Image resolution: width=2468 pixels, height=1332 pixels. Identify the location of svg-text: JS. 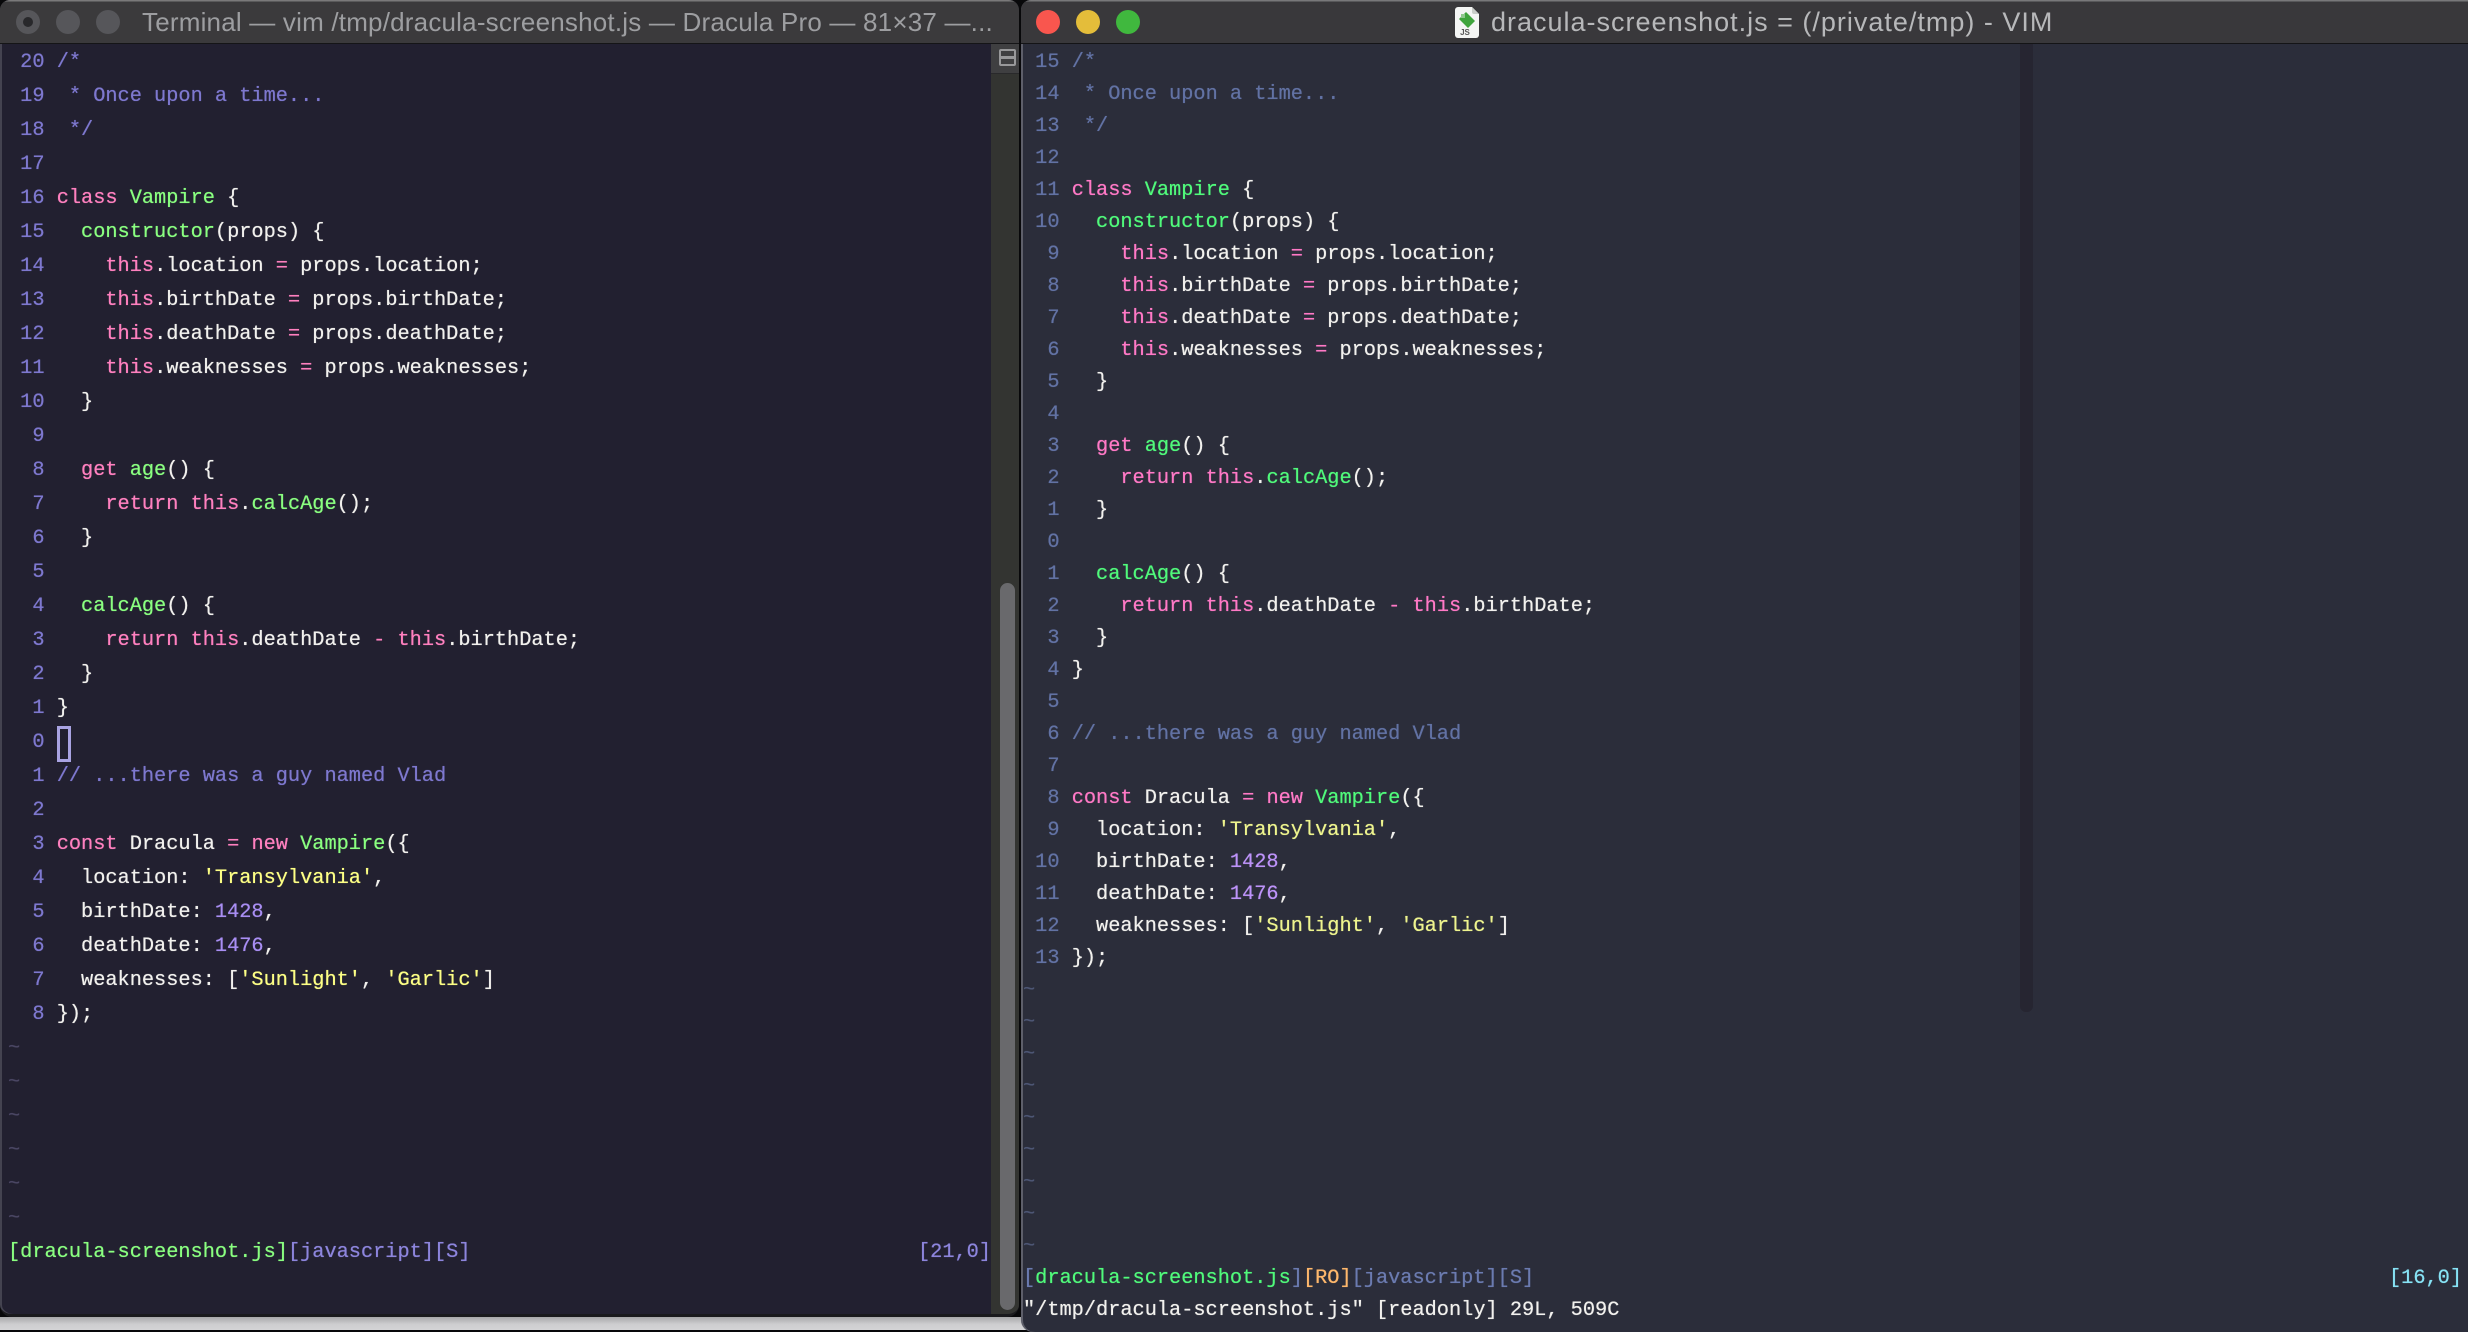
(1465, 32).